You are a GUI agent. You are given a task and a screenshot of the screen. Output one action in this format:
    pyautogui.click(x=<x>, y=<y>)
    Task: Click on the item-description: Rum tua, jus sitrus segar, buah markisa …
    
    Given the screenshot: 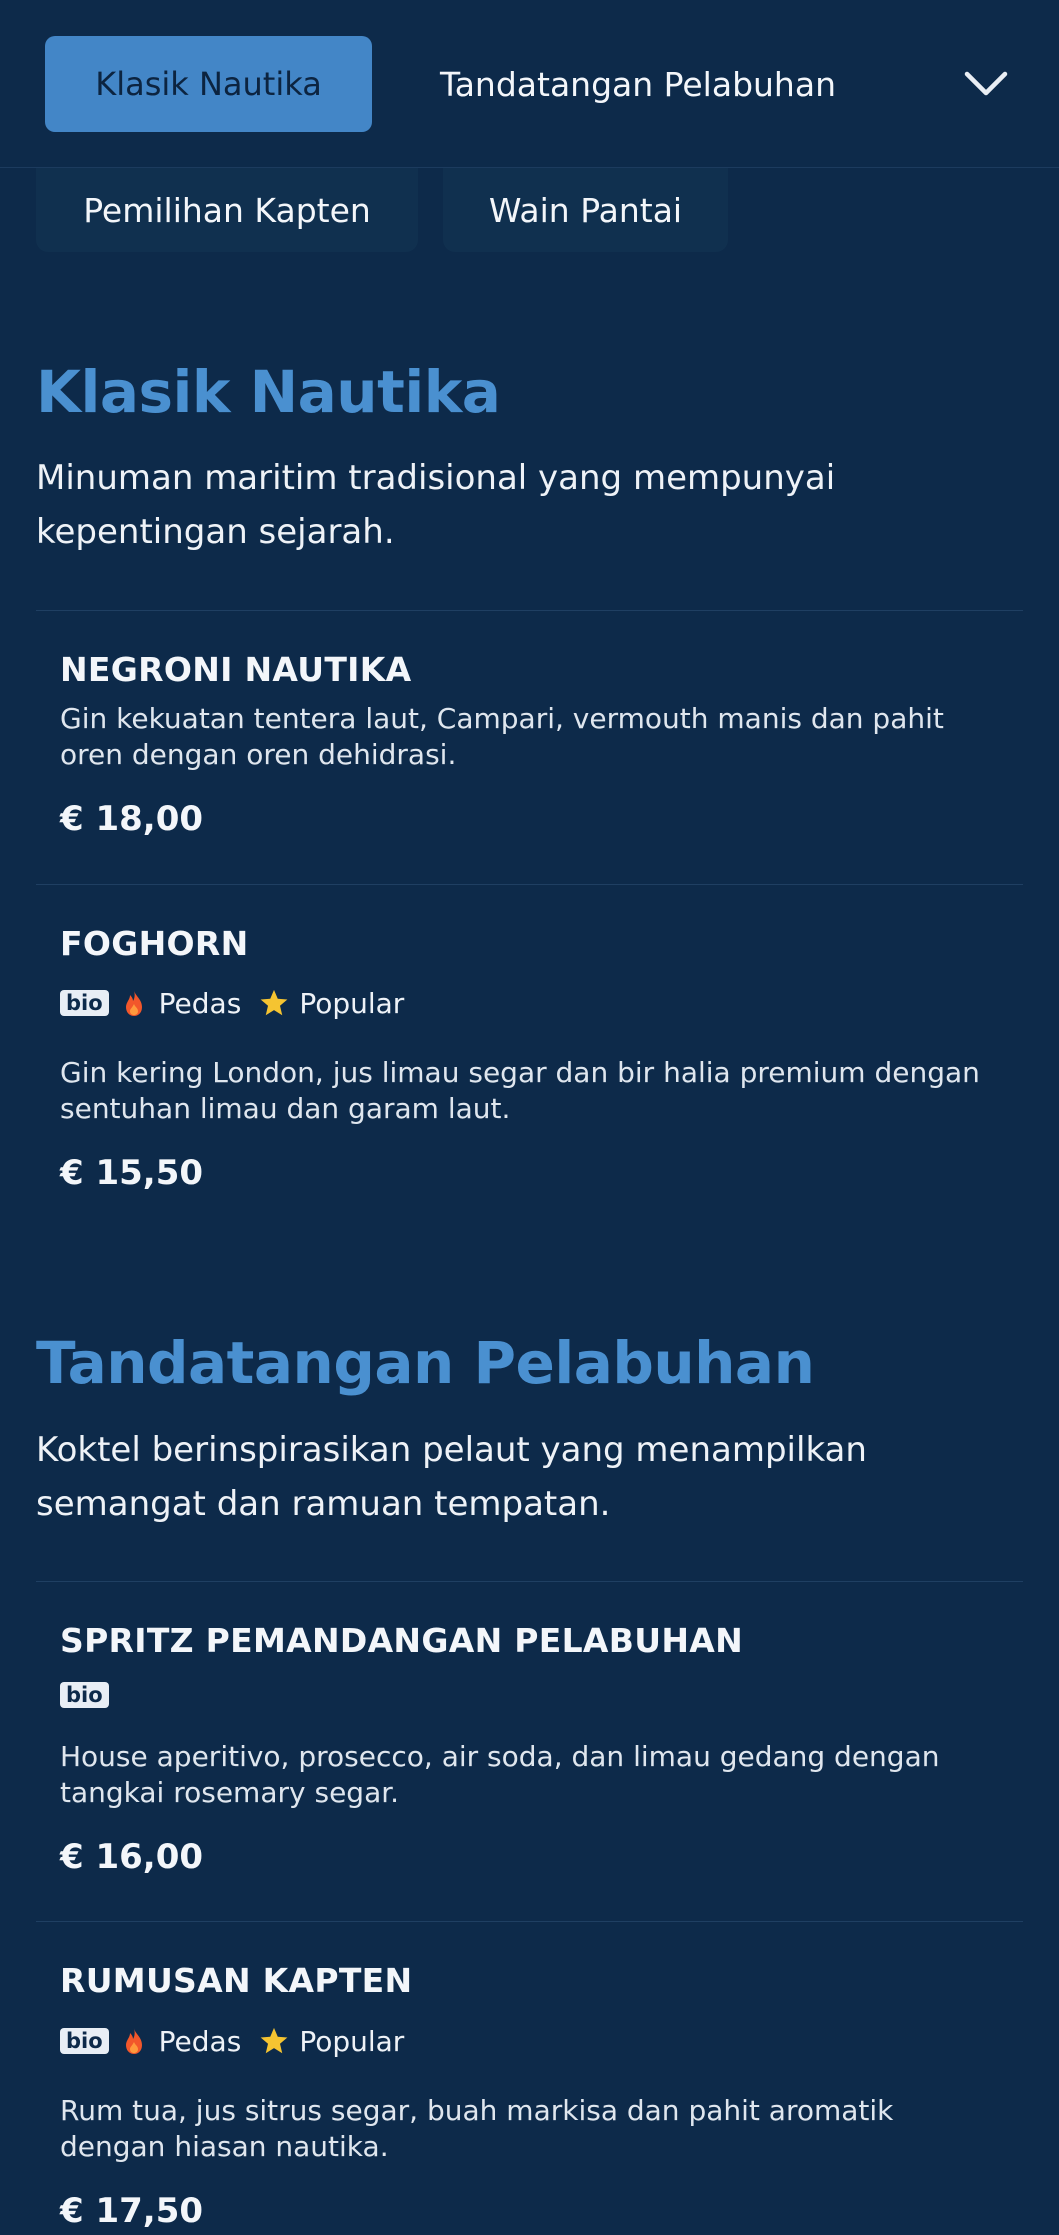 What is the action you would take?
    pyautogui.click(x=477, y=2128)
    